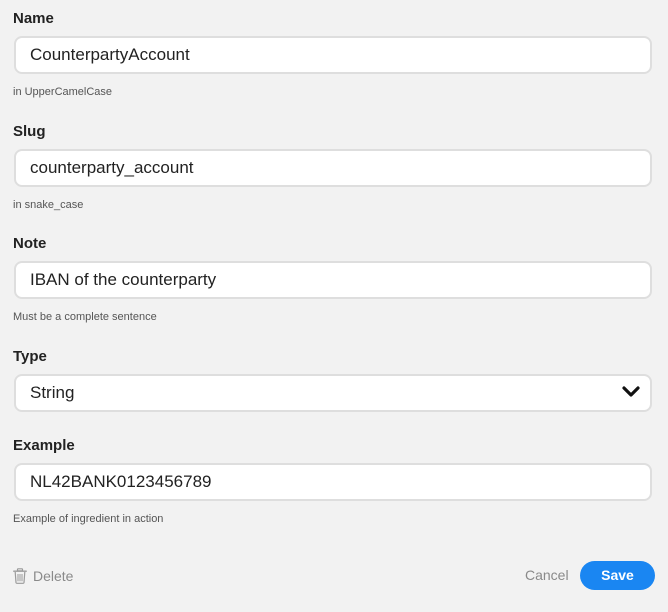 Image resolution: width=668 pixels, height=612 pixels. Describe the element at coordinates (333, 393) in the screenshot. I see `type-select: String` at that location.